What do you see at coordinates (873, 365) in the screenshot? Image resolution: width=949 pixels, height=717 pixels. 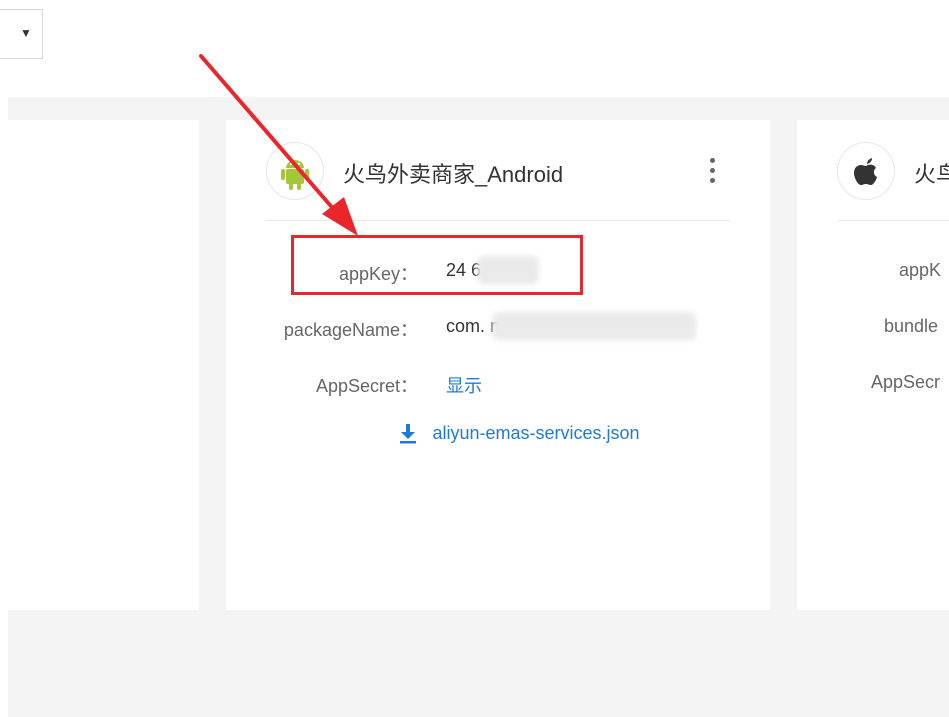 I see `app-card-ios: 火鸟 appK bundle AppSecr` at bounding box center [873, 365].